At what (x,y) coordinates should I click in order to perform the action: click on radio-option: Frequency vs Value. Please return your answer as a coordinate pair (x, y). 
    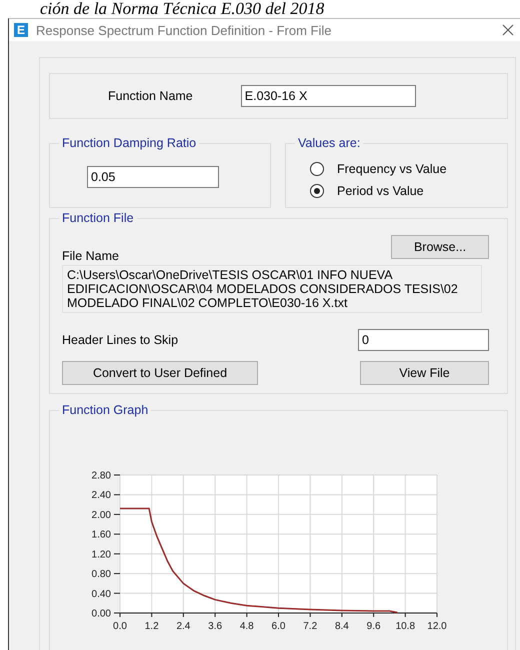
    Looking at the image, I should click on (403, 169).